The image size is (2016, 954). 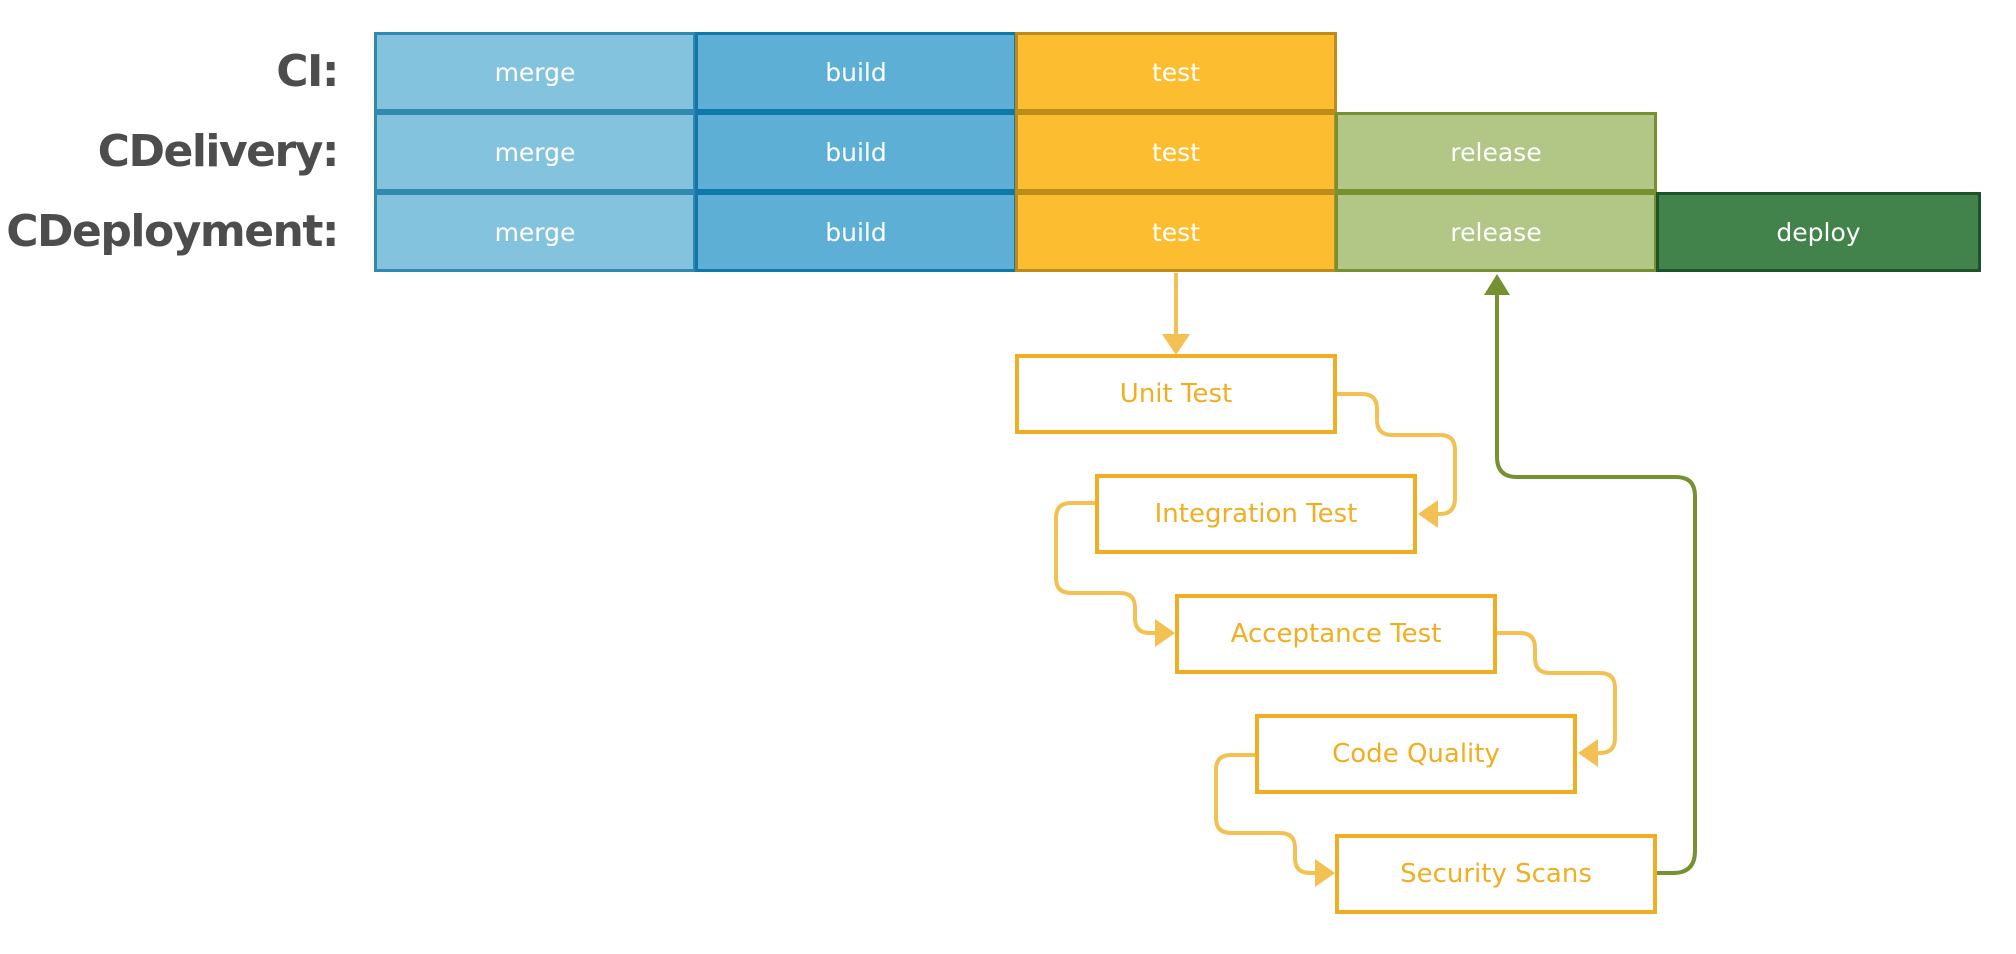 I want to click on test-step-acceptance-test: Acceptance Test, so click(x=1336, y=634).